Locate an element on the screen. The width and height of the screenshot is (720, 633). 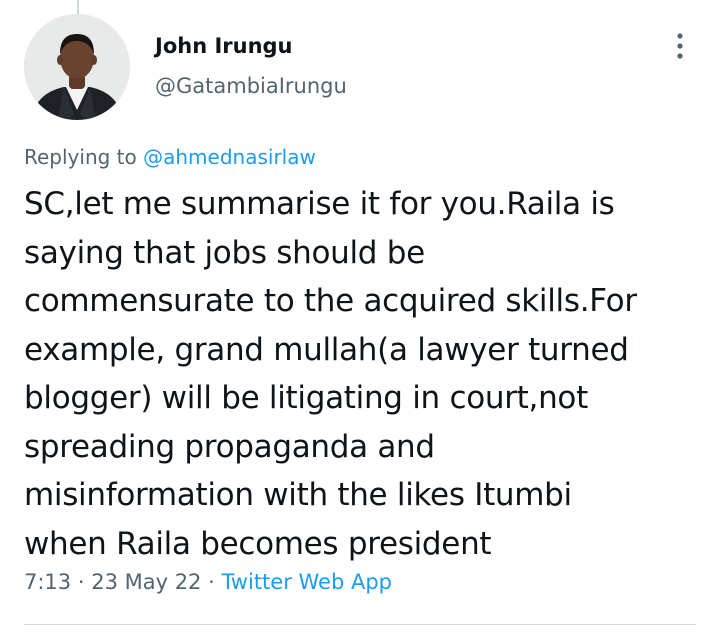
author-handle: @GatambiaIrungu is located at coordinates (251, 86).